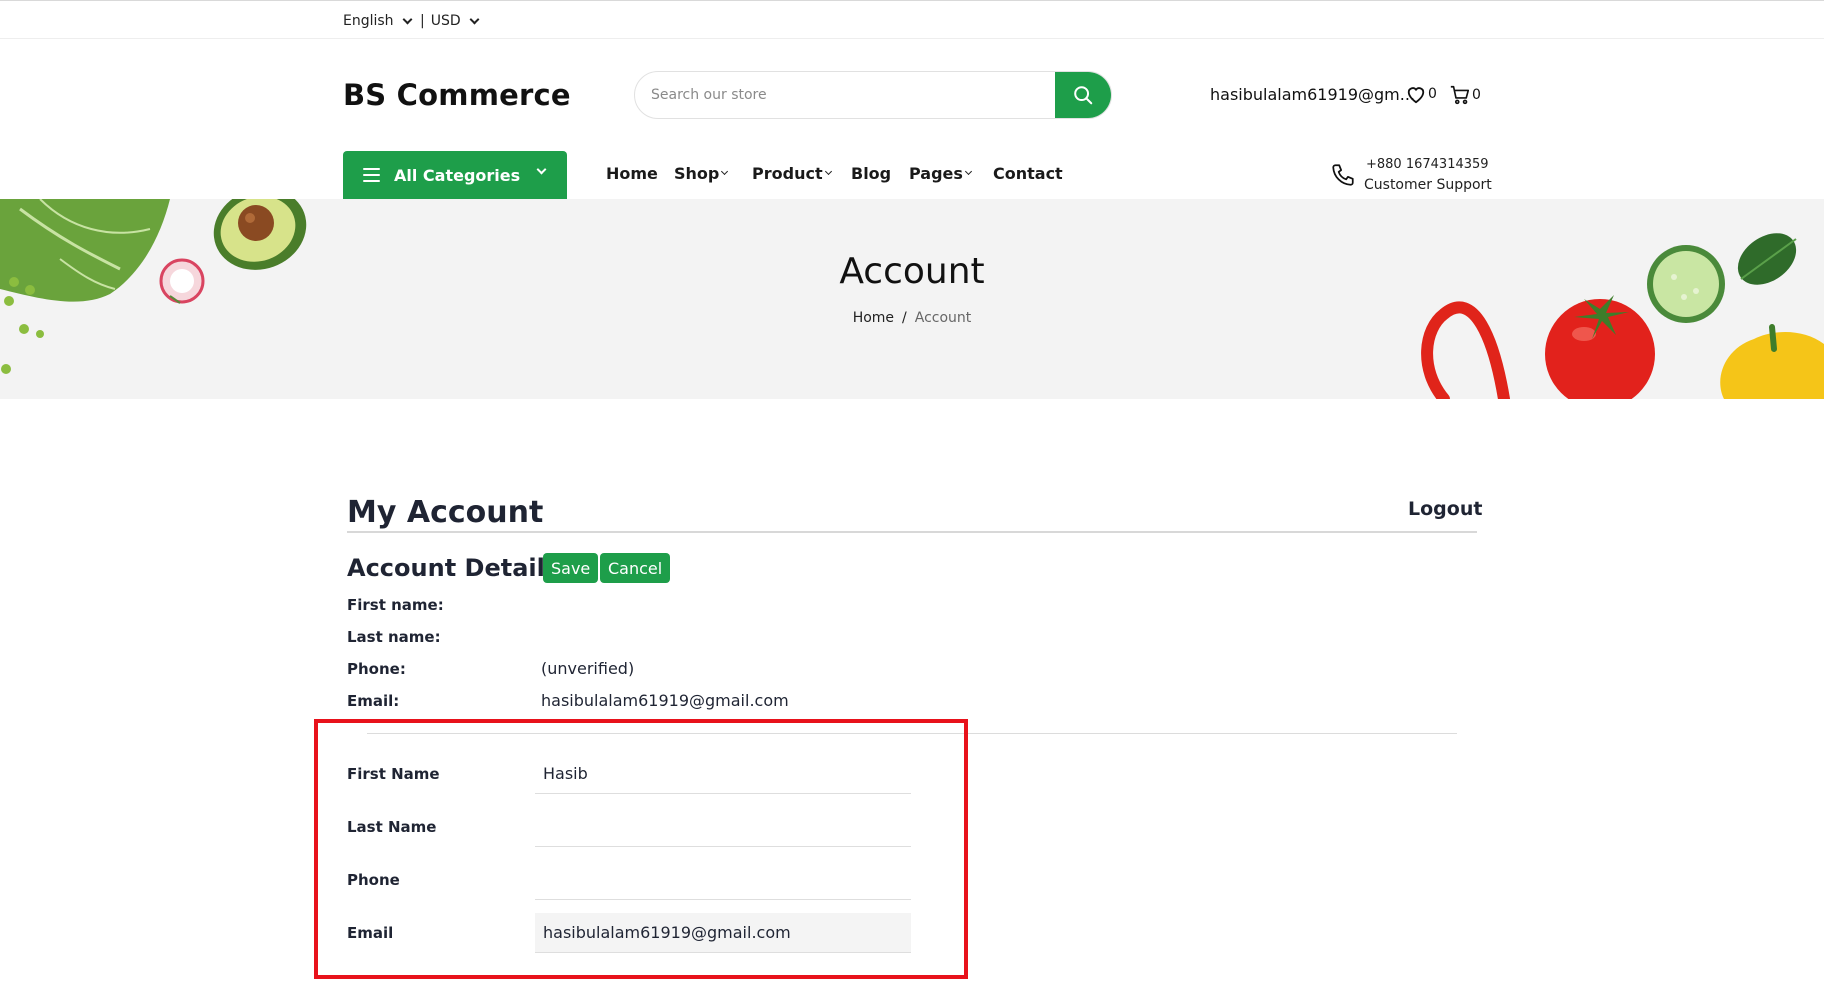 This screenshot has height=982, width=1824. I want to click on support-phone: +880 1674314359, so click(1427, 164).